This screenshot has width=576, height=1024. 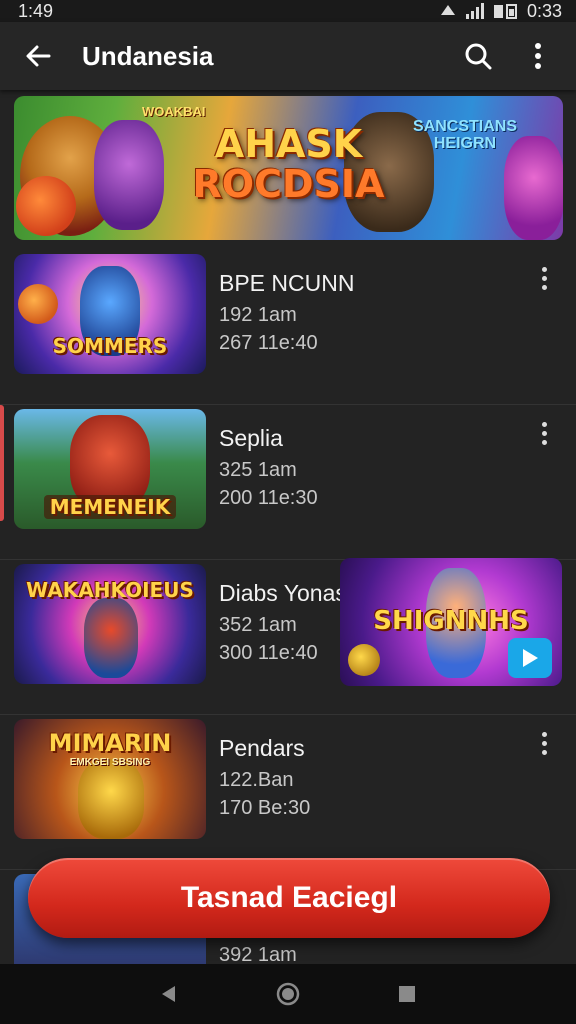 What do you see at coordinates (288, 144) in the screenshot?
I see `banner-title-line1: AHASK` at bounding box center [288, 144].